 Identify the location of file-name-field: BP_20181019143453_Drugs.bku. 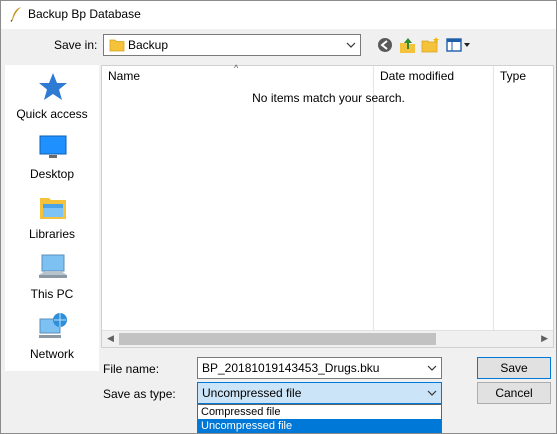
(319, 368).